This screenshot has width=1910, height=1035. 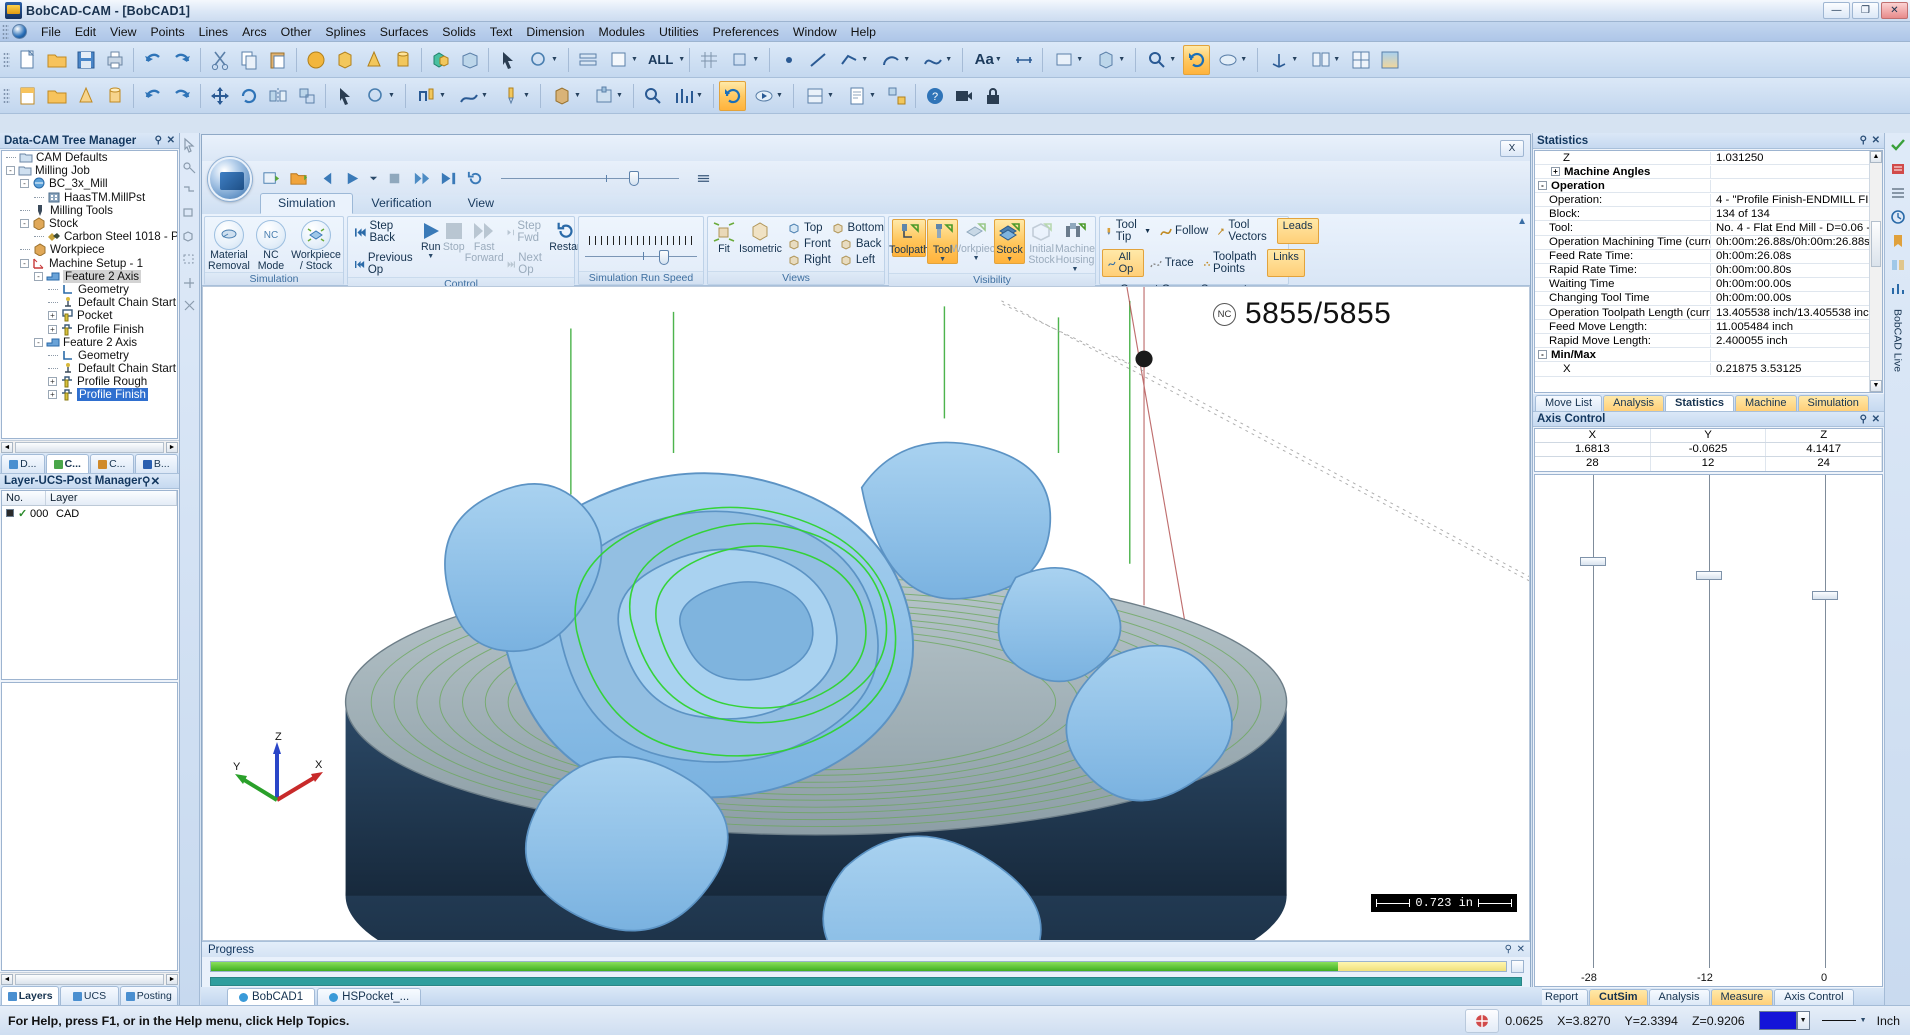 What do you see at coordinates (1825, 721) in the screenshot?
I see `axis-track-z` at bounding box center [1825, 721].